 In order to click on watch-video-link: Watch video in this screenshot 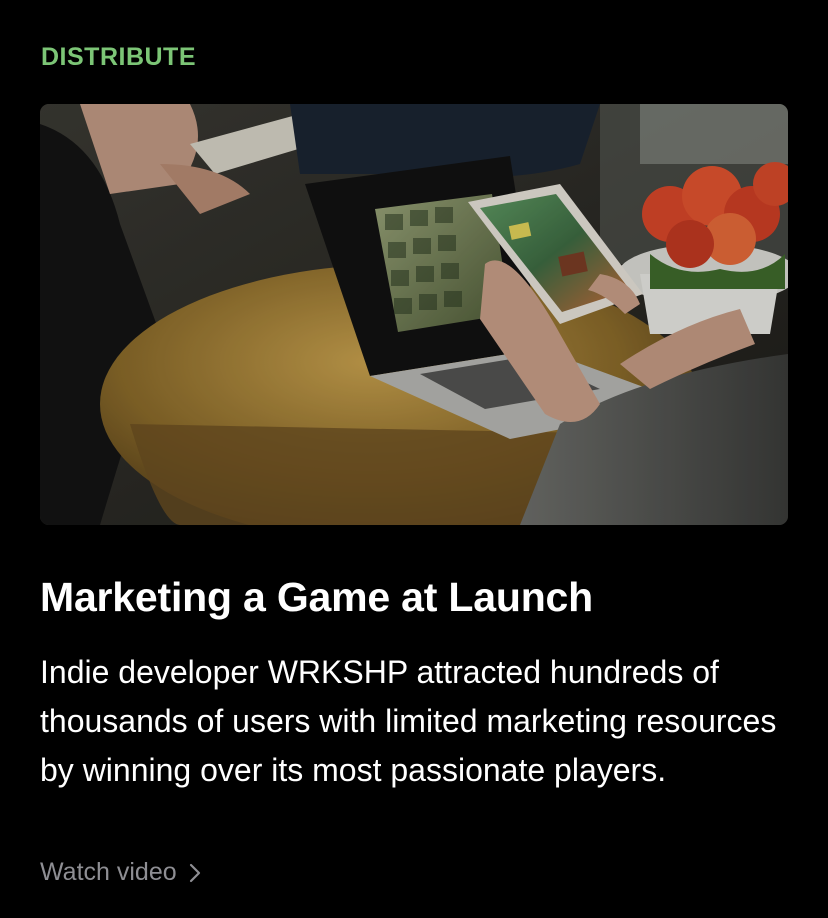, I will do `click(120, 872)`.